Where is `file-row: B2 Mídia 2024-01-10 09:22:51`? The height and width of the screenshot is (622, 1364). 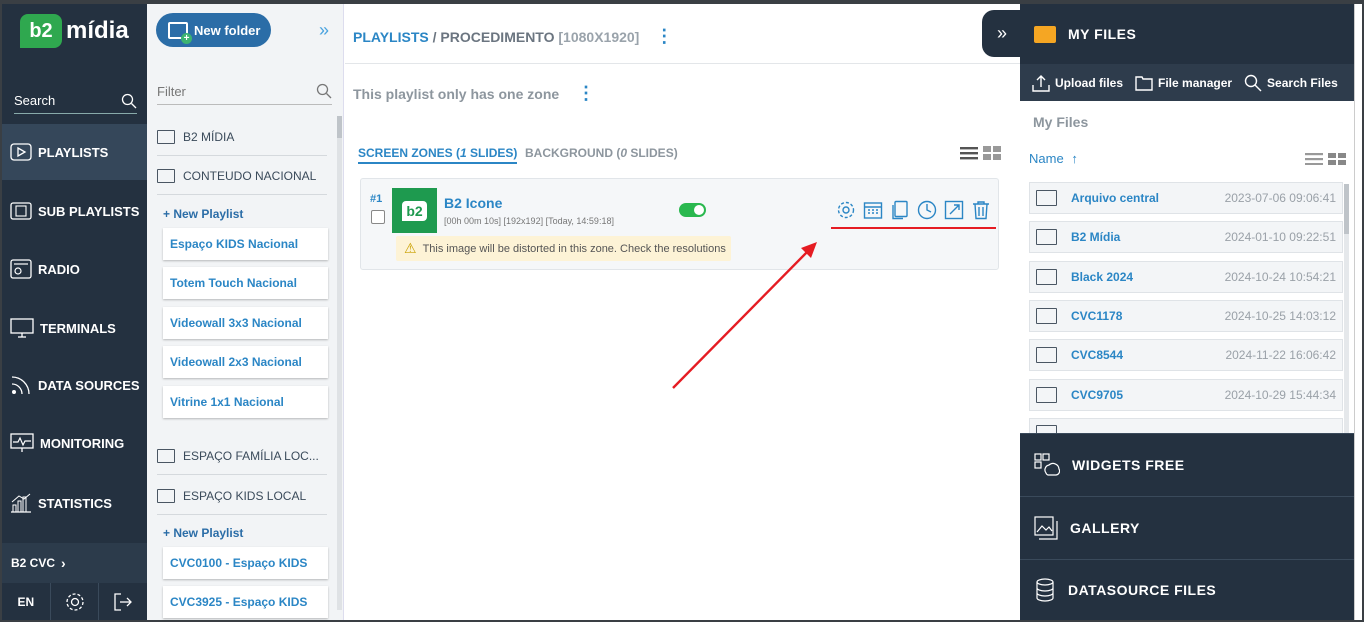
file-row: B2 Mídia 2024-01-10 09:22:51 is located at coordinates (1186, 237).